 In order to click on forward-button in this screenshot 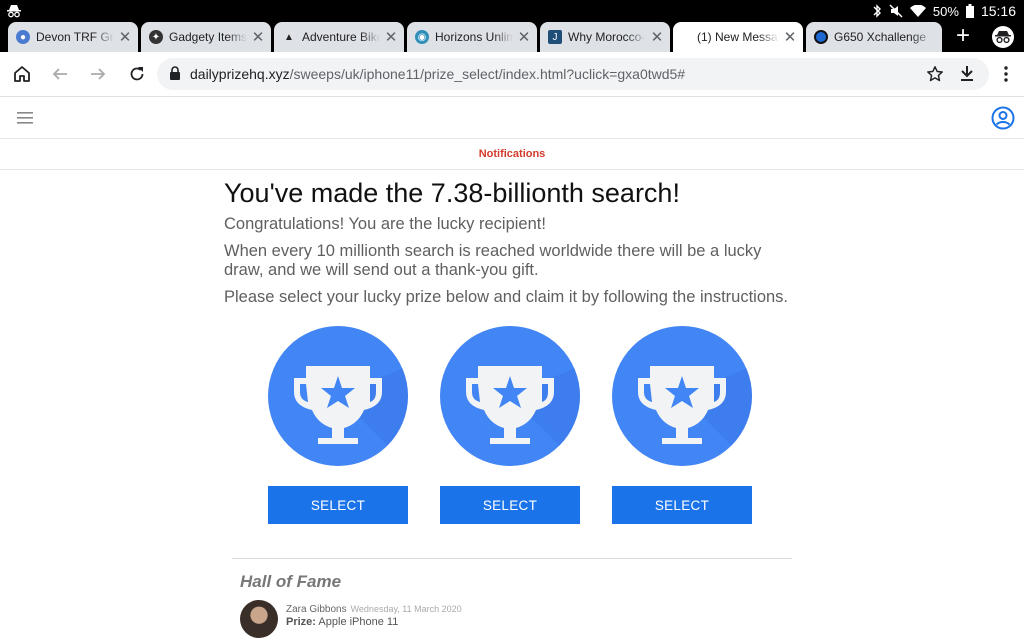, I will do `click(98, 74)`.